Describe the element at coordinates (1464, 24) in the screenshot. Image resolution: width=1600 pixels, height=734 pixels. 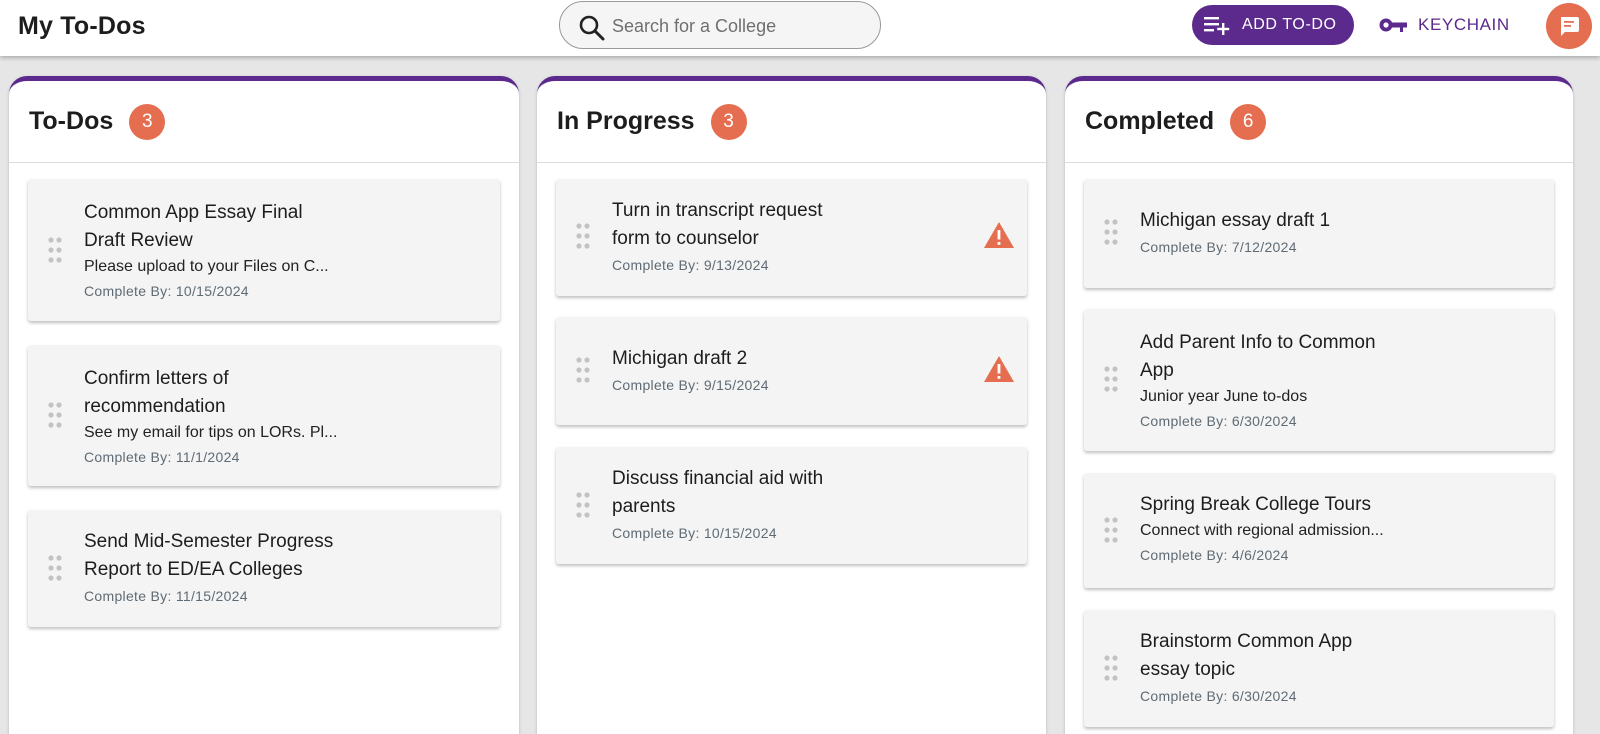
I see `keychain-label: KEYCHAIN` at that location.